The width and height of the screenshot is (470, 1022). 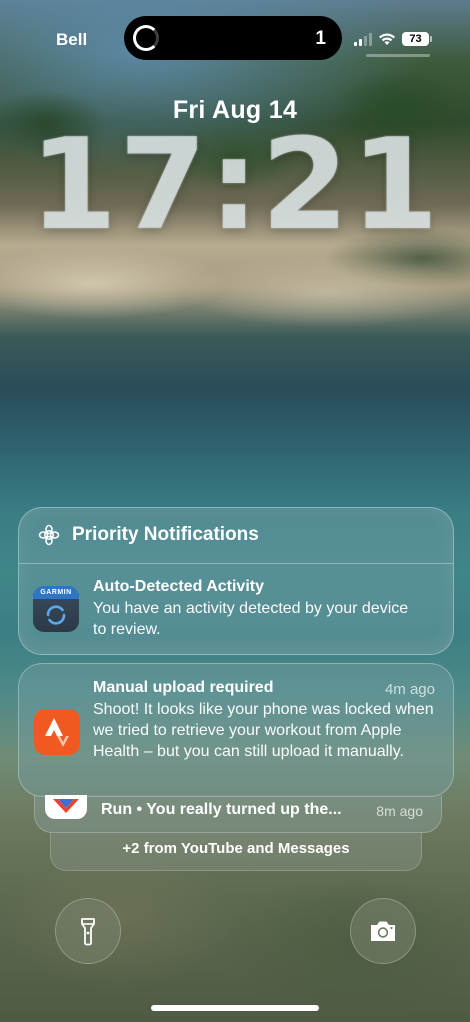 I want to click on camera-icon, so click(x=383, y=931).